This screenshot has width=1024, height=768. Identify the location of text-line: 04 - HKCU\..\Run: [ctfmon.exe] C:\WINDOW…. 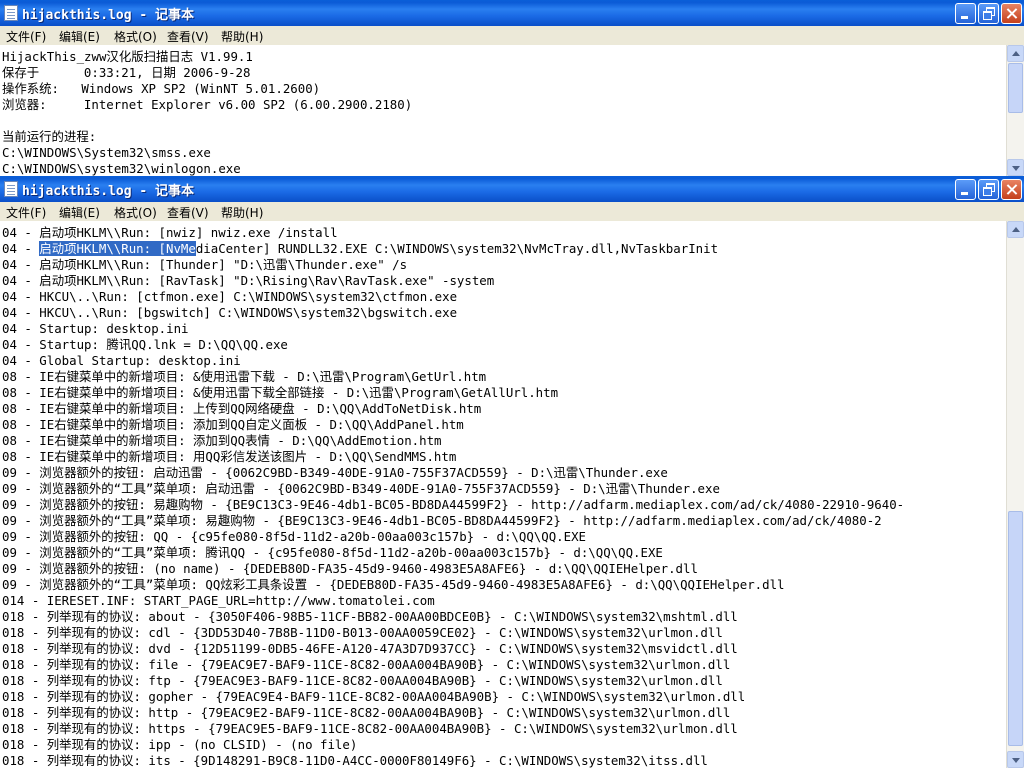
(230, 296).